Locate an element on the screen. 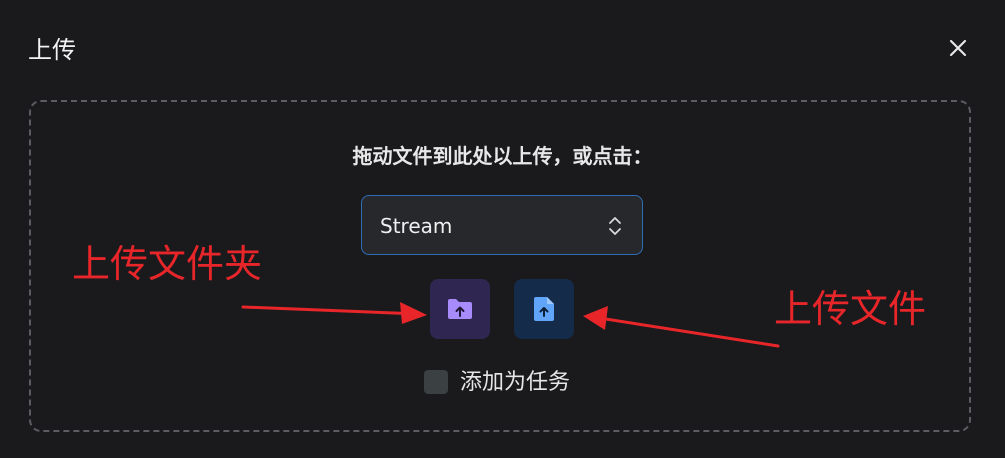 This screenshot has width=1005, height=458. storage-select-value: Stream is located at coordinates (416, 226).